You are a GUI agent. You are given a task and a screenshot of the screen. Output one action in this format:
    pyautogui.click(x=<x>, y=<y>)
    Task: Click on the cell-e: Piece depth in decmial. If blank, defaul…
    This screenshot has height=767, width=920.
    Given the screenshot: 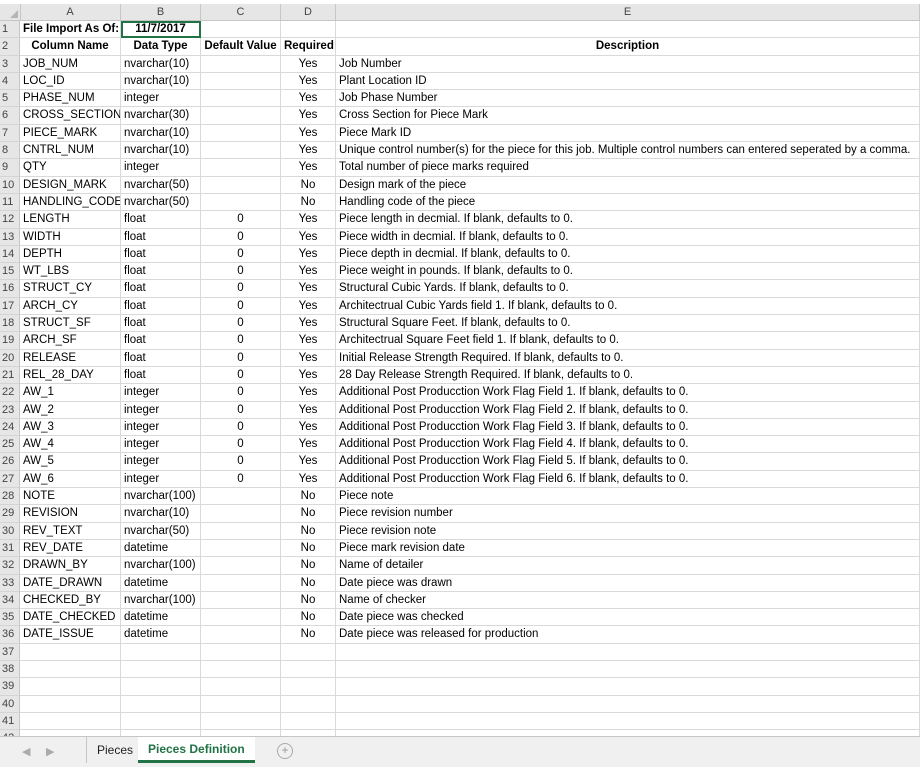 What is the action you would take?
    pyautogui.click(x=628, y=254)
    